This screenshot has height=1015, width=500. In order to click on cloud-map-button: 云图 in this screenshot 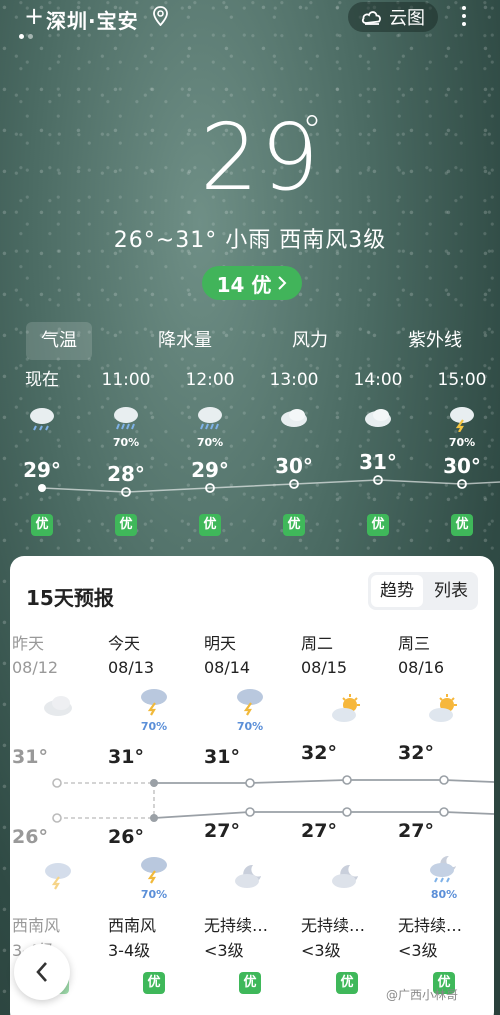, I will do `click(393, 17)`.